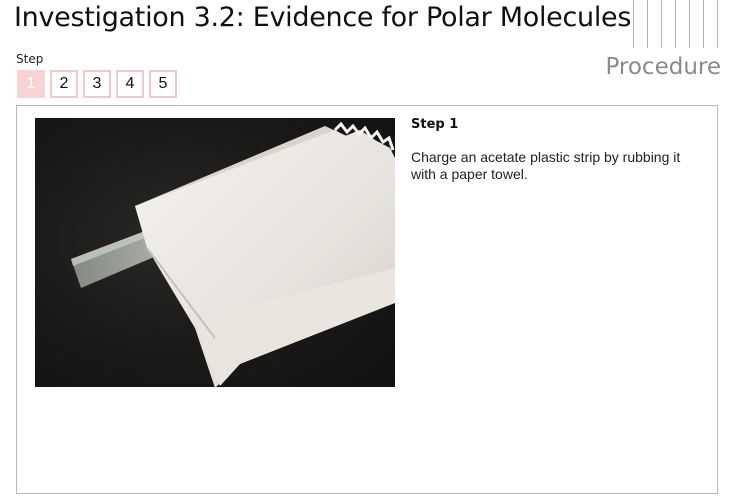 The height and width of the screenshot is (504, 731). What do you see at coordinates (64, 84) in the screenshot?
I see `step-button-2: 2` at bounding box center [64, 84].